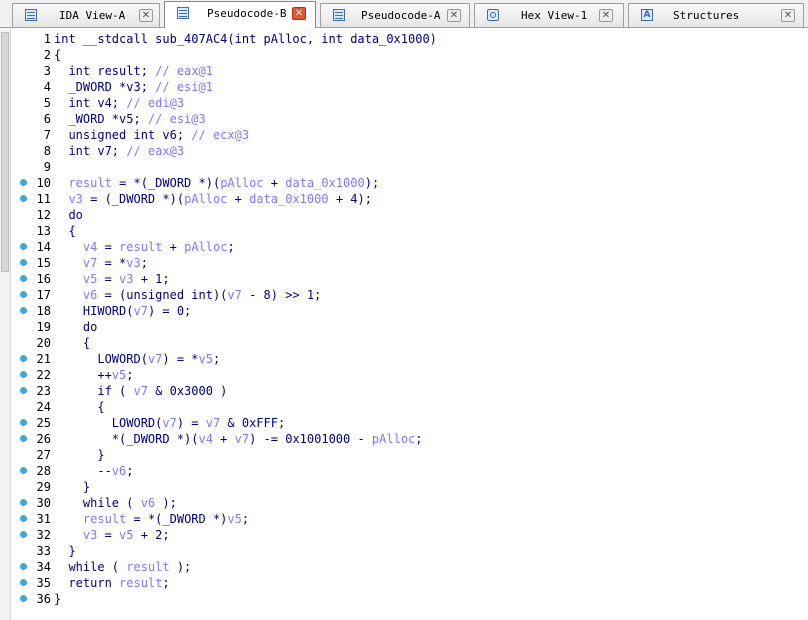 The image size is (808, 620). What do you see at coordinates (409, 279) in the screenshot?
I see `code-line: 16 v5 = v3 + 1;` at bounding box center [409, 279].